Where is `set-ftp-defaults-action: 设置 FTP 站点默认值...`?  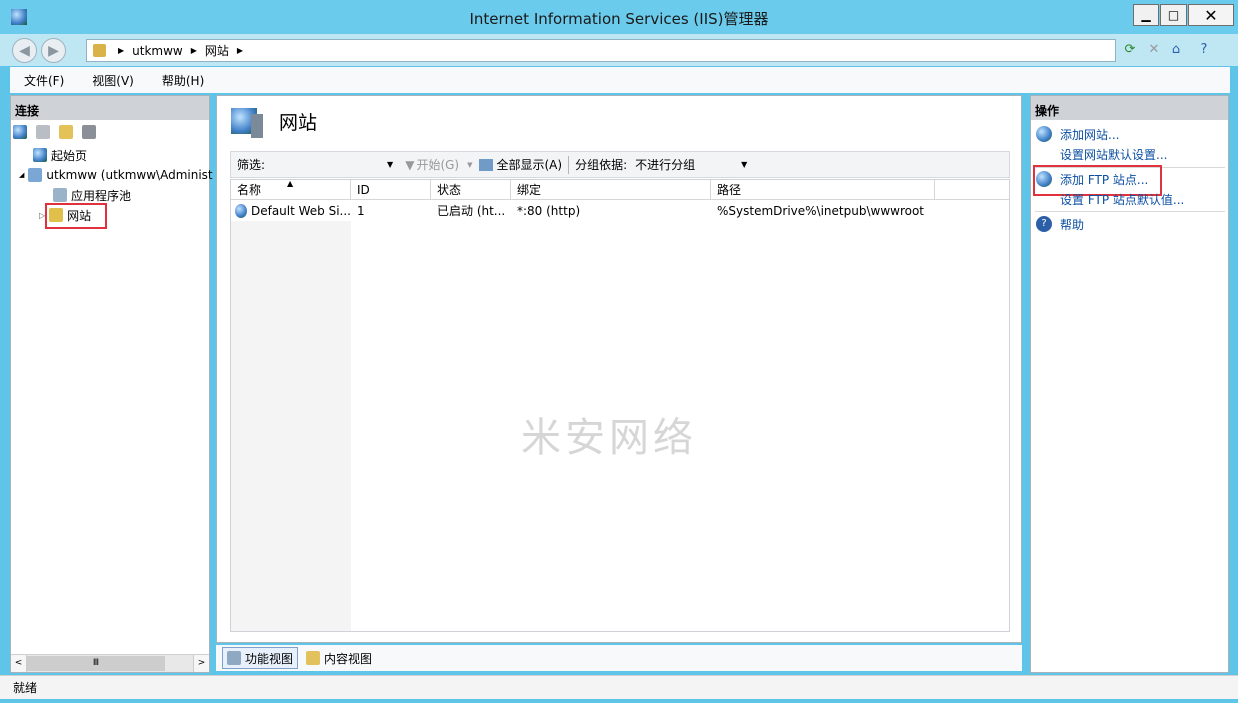 set-ftp-defaults-action: 设置 FTP 站点默认值... is located at coordinates (1122, 199).